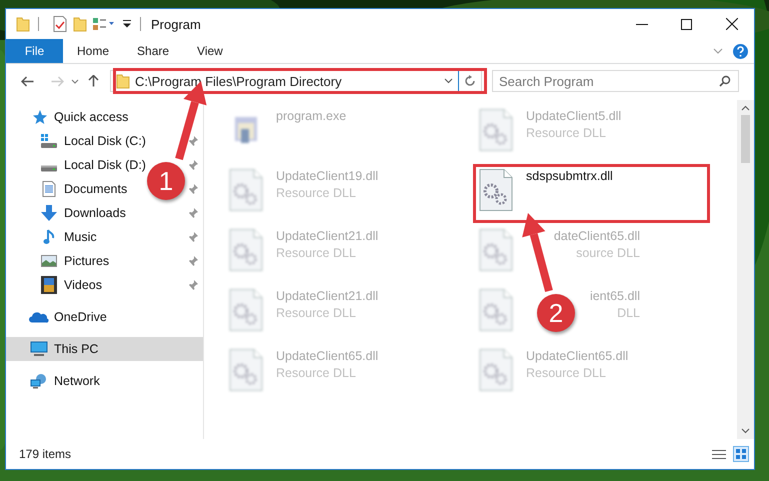 The height and width of the screenshot is (481, 769). Describe the element at coordinates (93, 81) in the screenshot. I see `up-arrow-icon` at that location.